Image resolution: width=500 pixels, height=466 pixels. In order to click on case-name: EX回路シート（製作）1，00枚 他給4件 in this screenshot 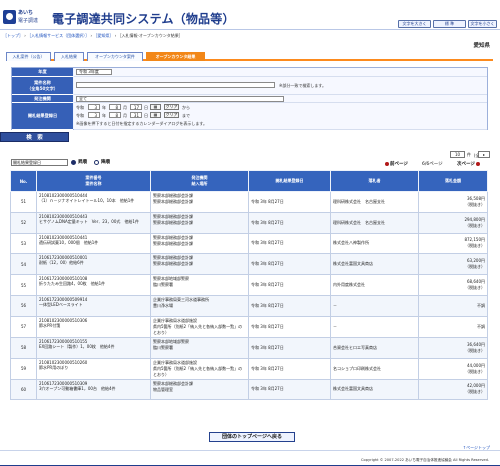, I will do `click(93, 347)`.